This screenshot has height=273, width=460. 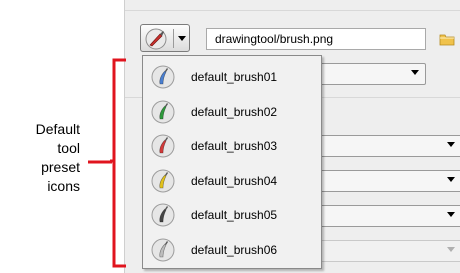 I want to click on brush-black-icon, so click(x=163, y=215).